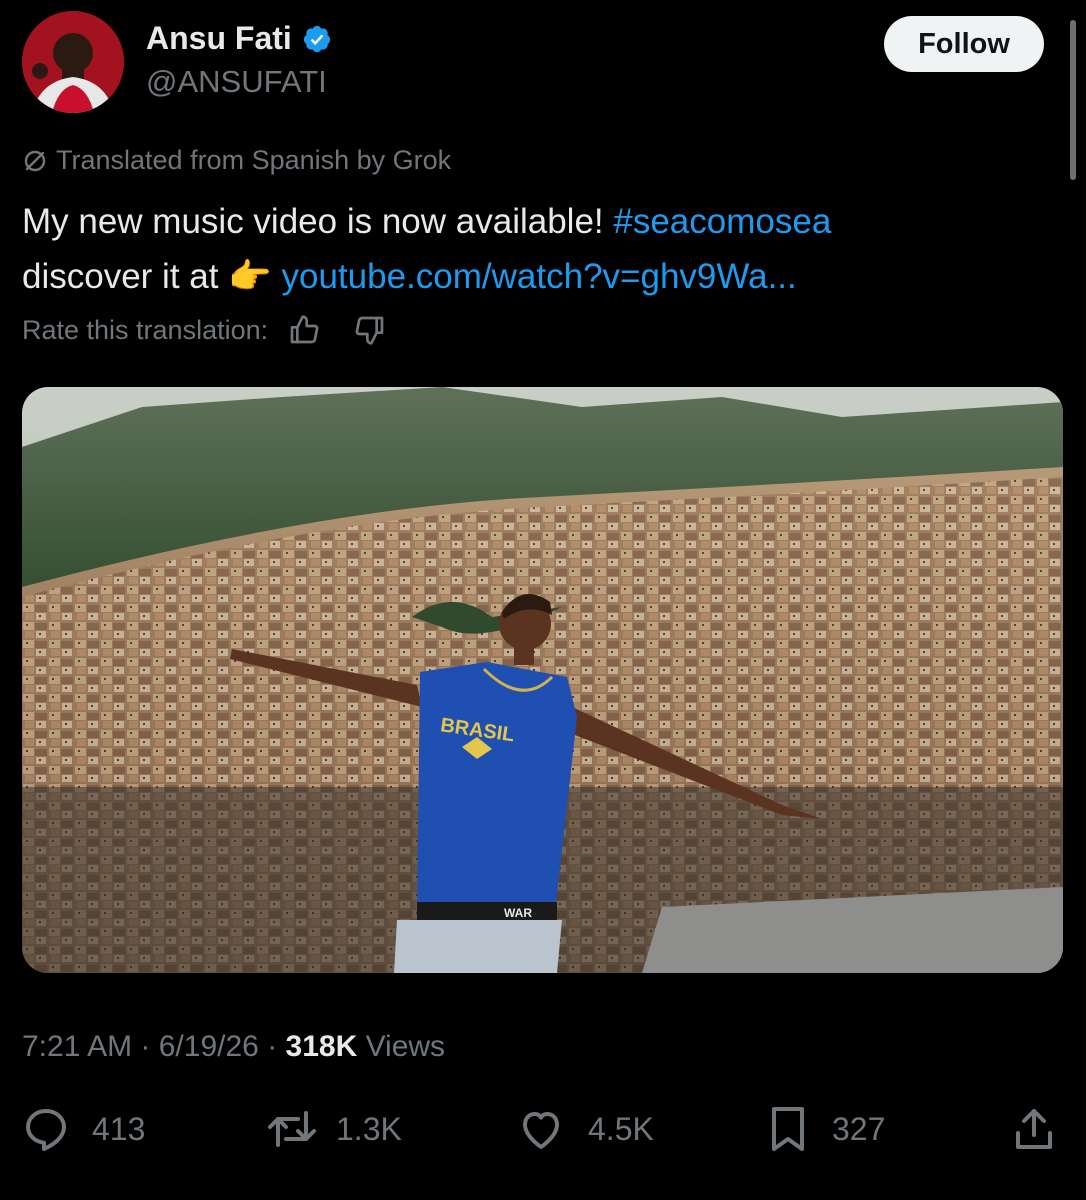  Describe the element at coordinates (292, 1129) in the screenshot. I see `repost-icon` at that location.